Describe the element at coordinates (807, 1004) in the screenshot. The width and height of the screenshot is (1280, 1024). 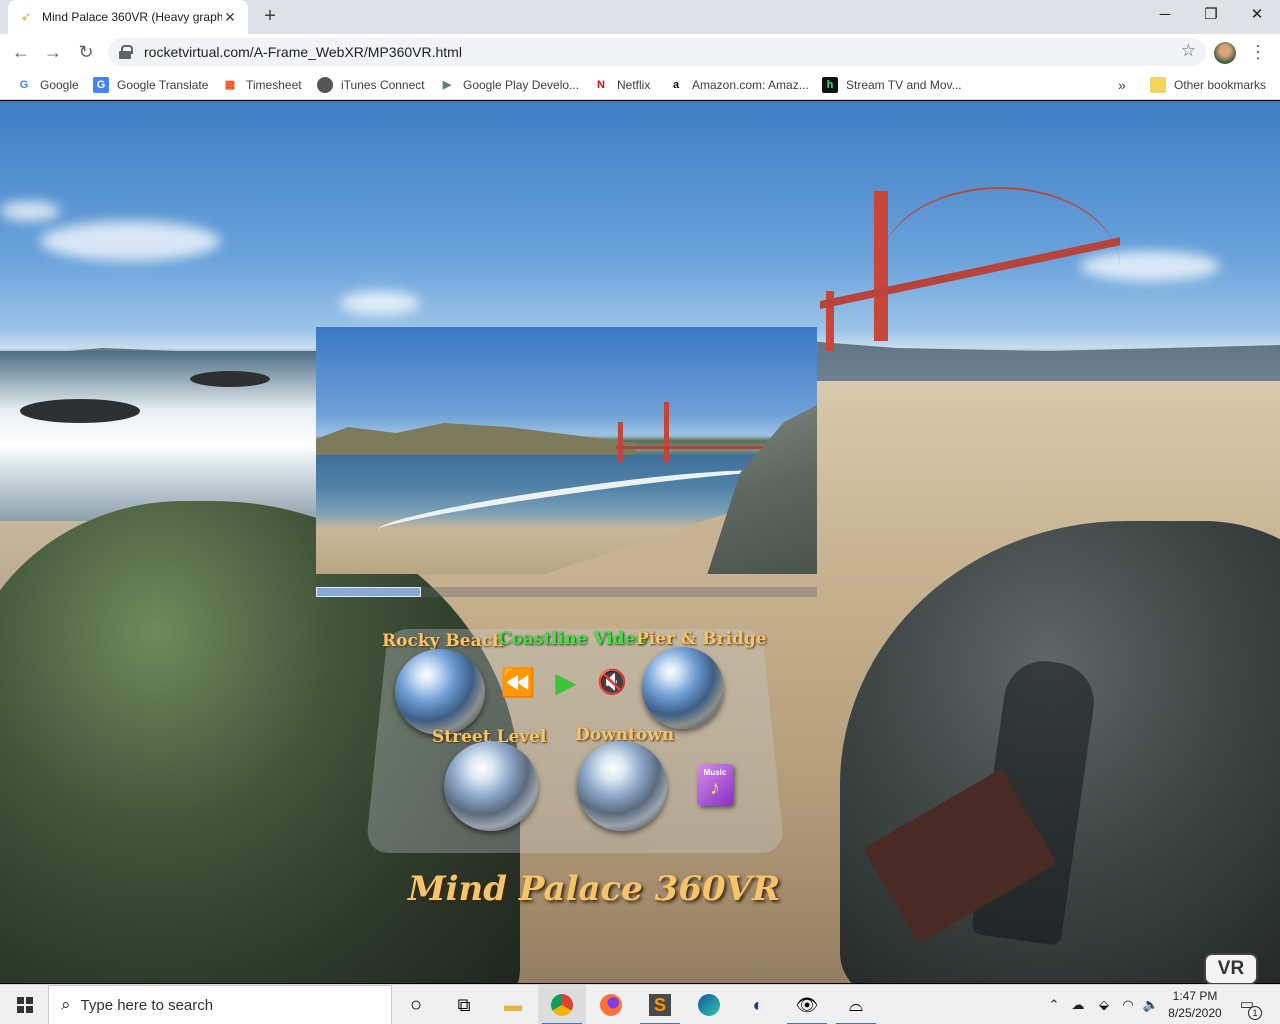
I see `eye-app-icon: 👁` at that location.